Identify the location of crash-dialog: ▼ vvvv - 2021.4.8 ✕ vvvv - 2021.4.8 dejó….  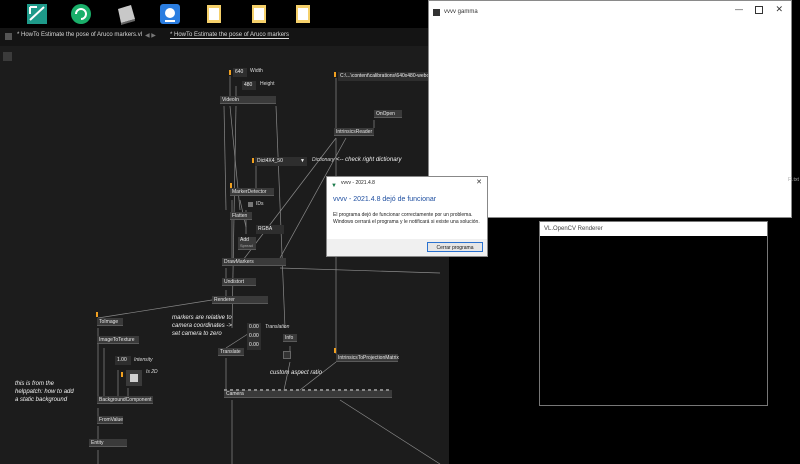
(407, 216).